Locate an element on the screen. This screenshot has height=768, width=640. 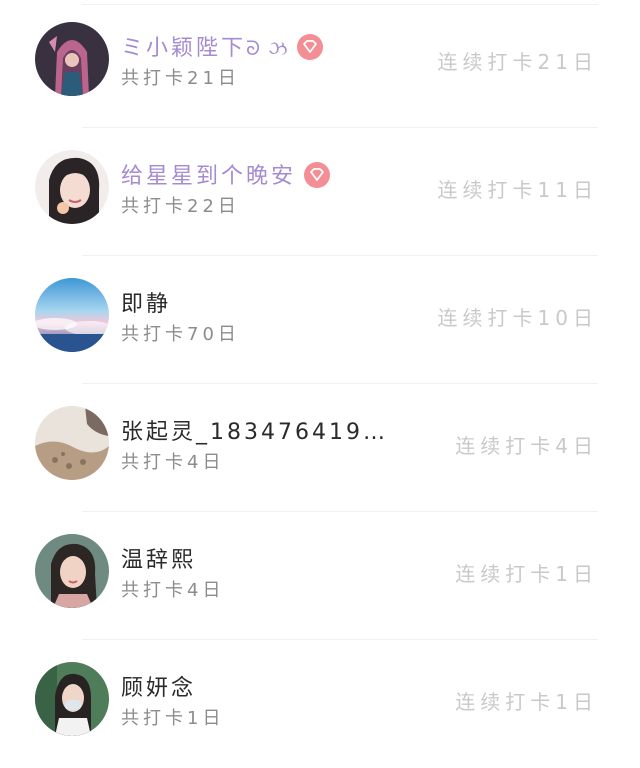
name-ornament: ᘐ ઝ is located at coordinates (267, 48).